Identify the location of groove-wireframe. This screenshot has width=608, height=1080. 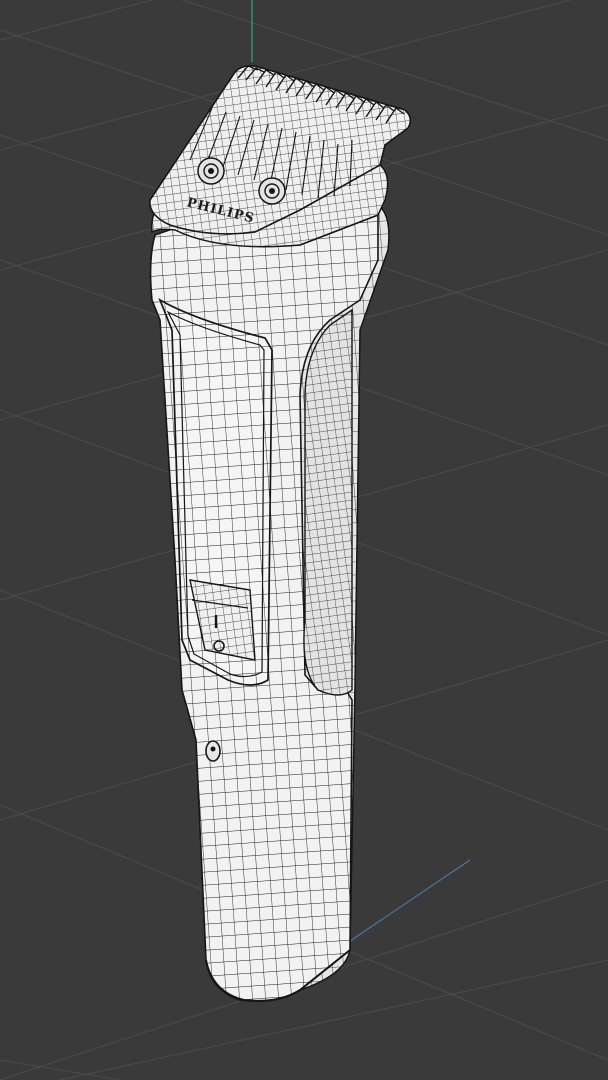
(327, 502).